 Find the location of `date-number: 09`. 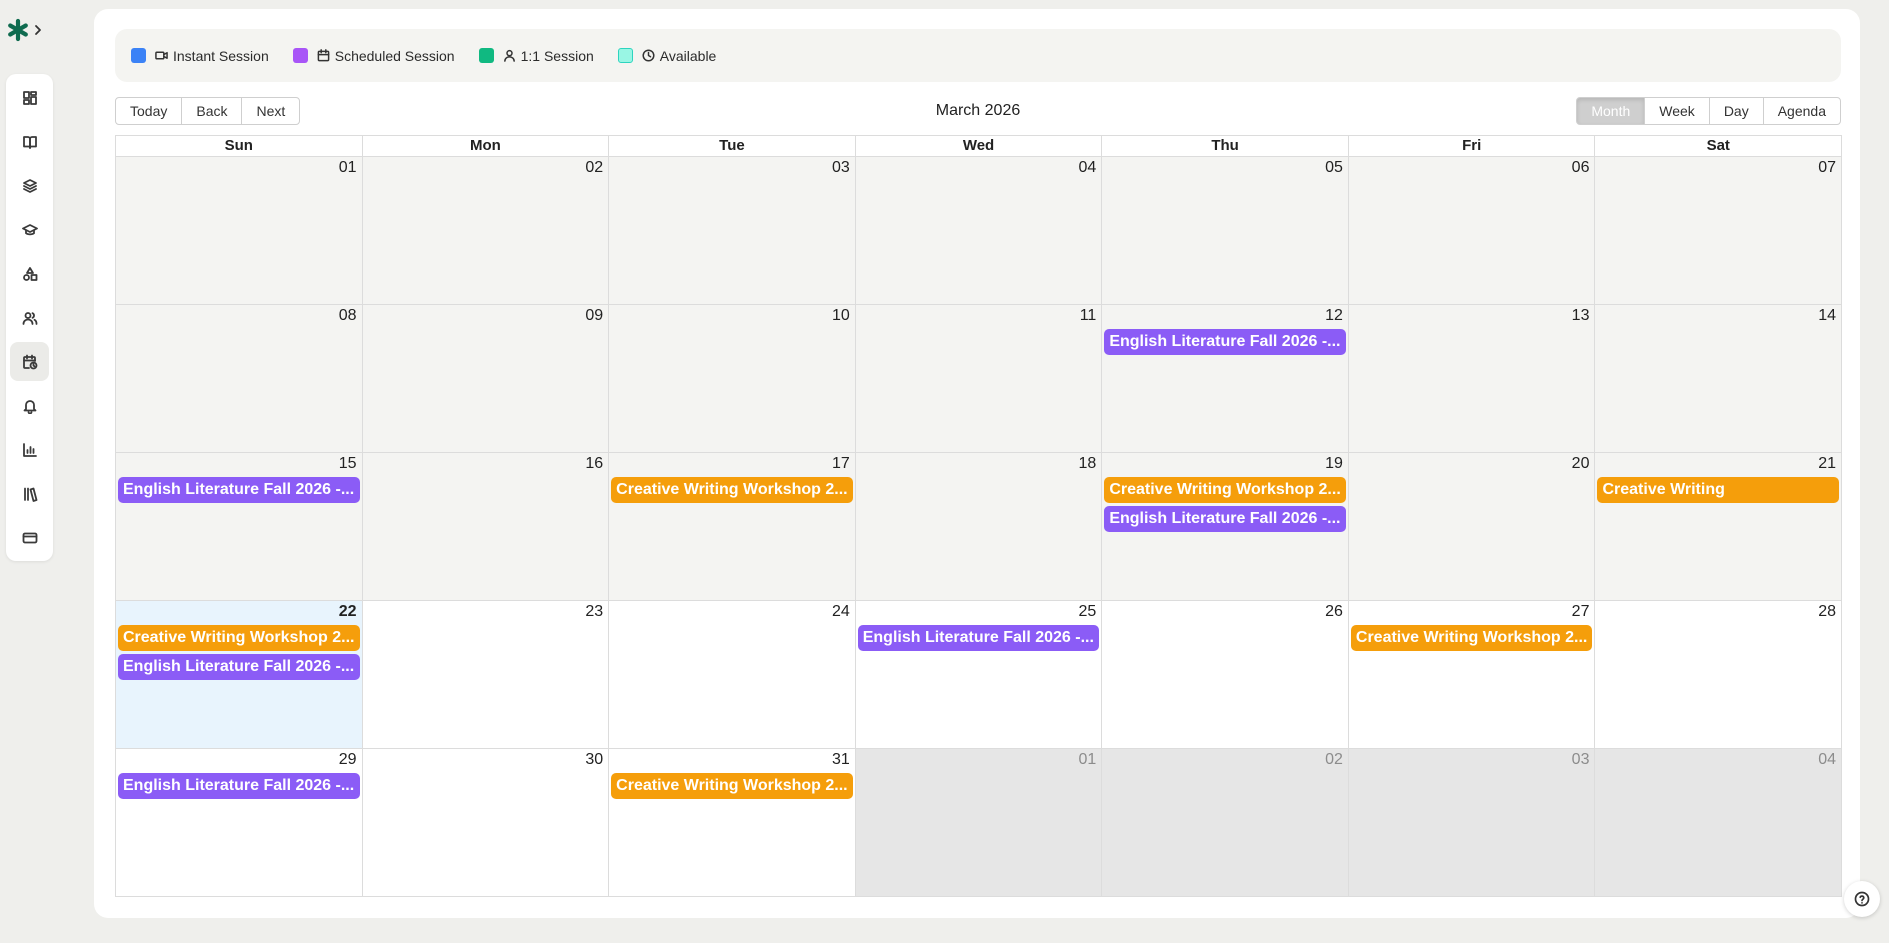

date-number: 09 is located at coordinates (594, 316).